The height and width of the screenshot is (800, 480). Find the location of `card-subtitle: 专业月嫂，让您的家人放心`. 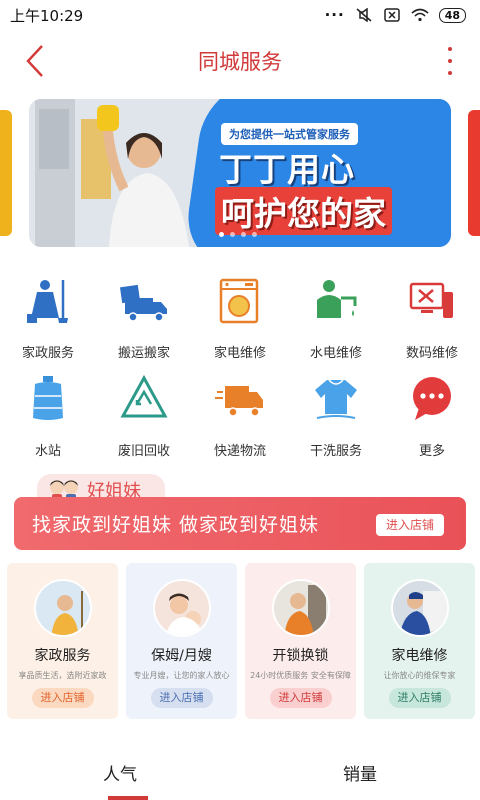

card-subtitle: 专业月嫂，让您的家人放心 is located at coordinates (181, 675).